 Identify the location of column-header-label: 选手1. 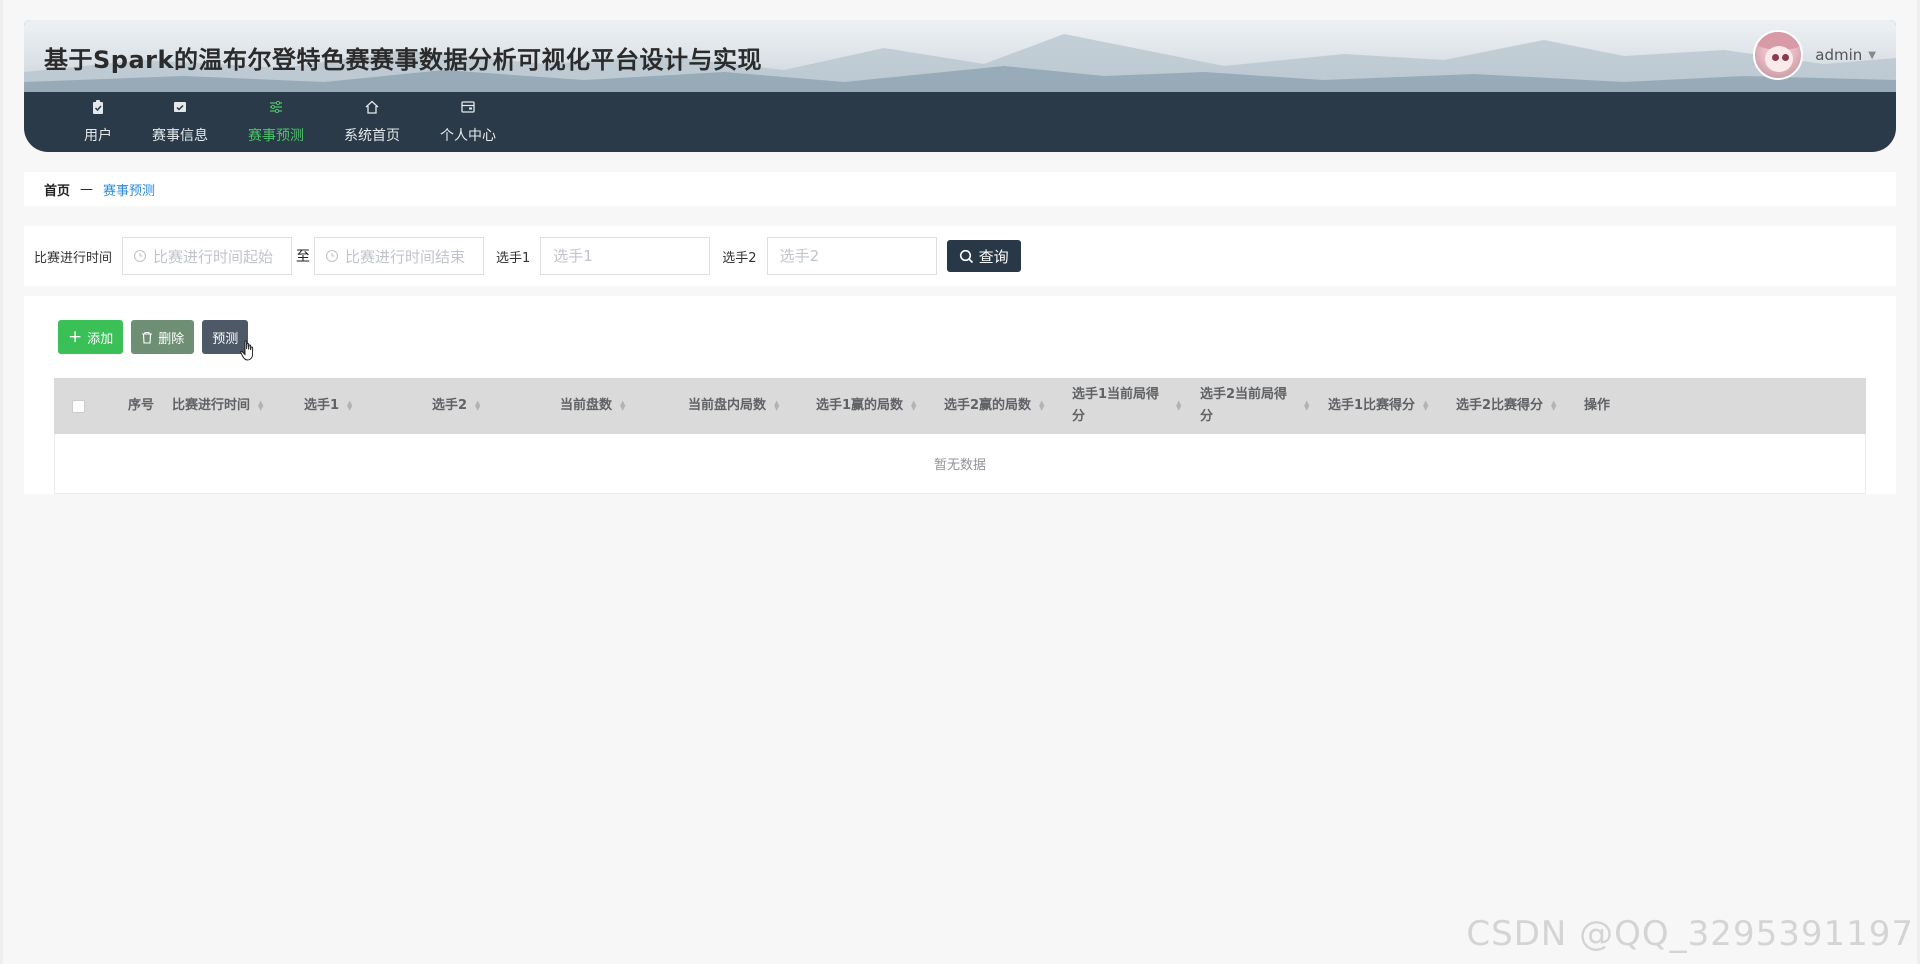
(322, 405).